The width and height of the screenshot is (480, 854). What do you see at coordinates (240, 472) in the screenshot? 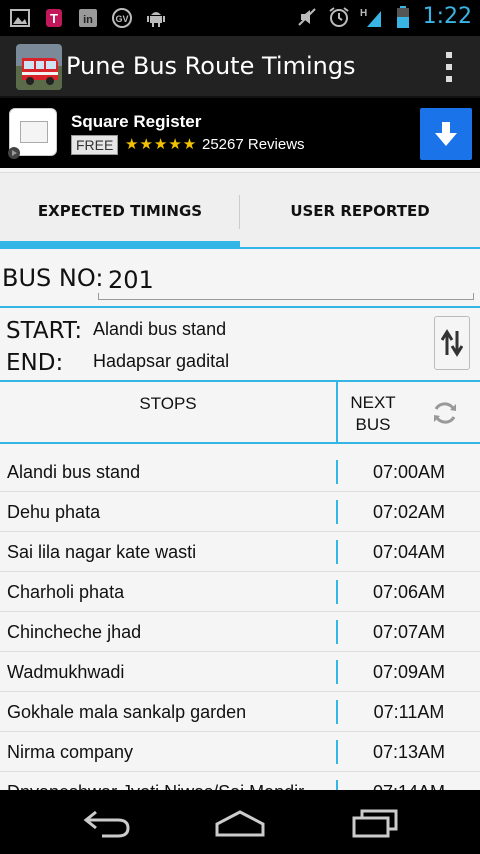
I see `table-row: Alandi bus stand 07:00AM` at bounding box center [240, 472].